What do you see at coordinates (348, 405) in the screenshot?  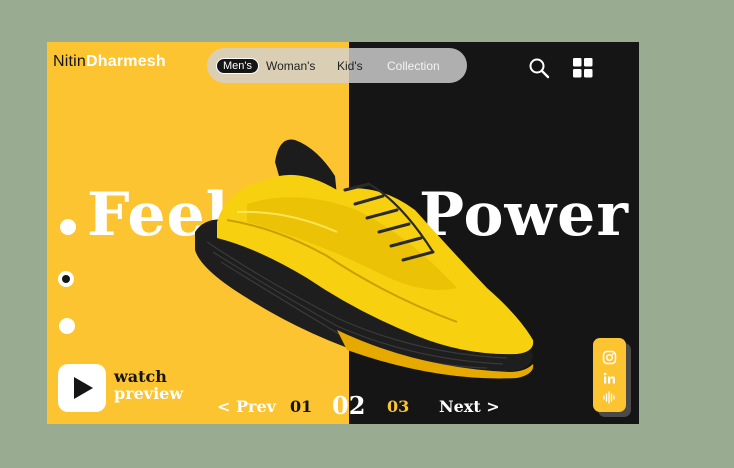 I see `page-02-current: 02` at bounding box center [348, 405].